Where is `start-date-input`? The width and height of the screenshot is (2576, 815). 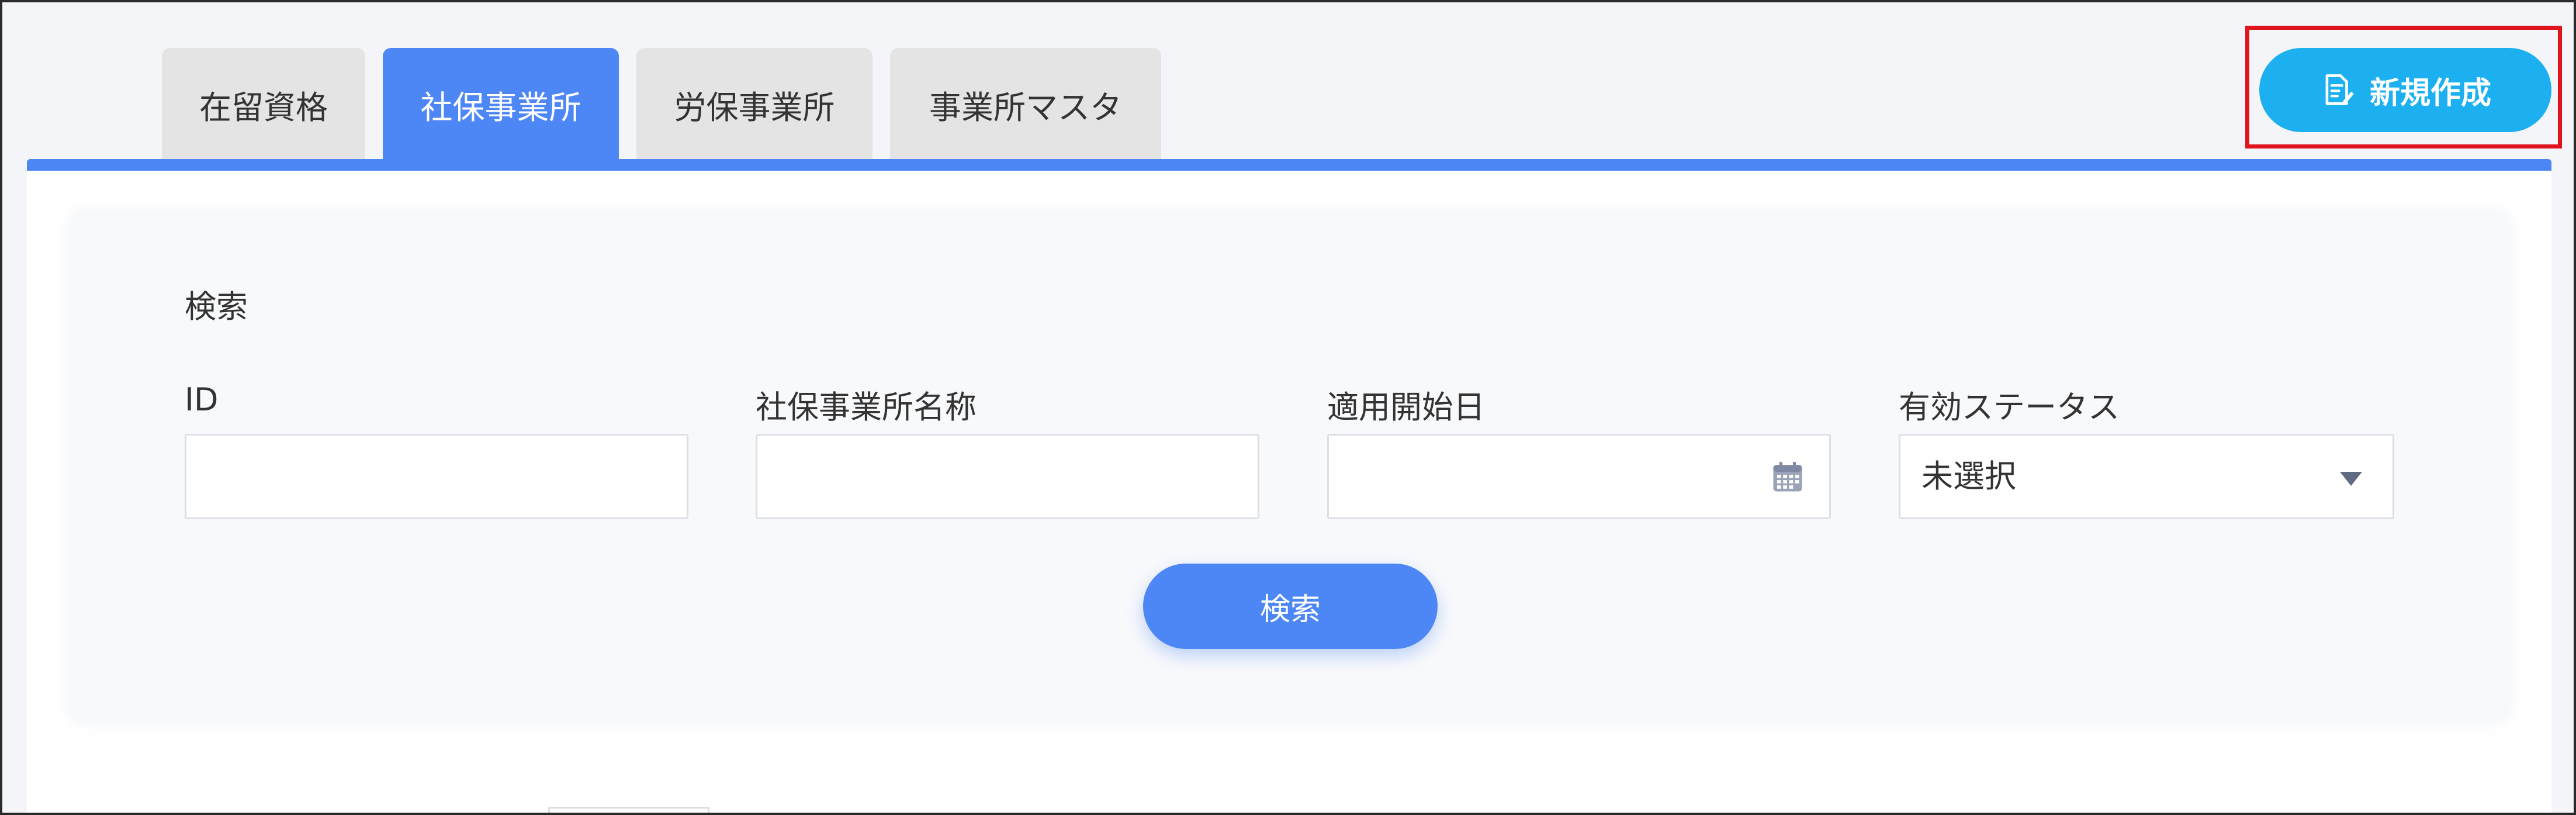 start-date-input is located at coordinates (1579, 476).